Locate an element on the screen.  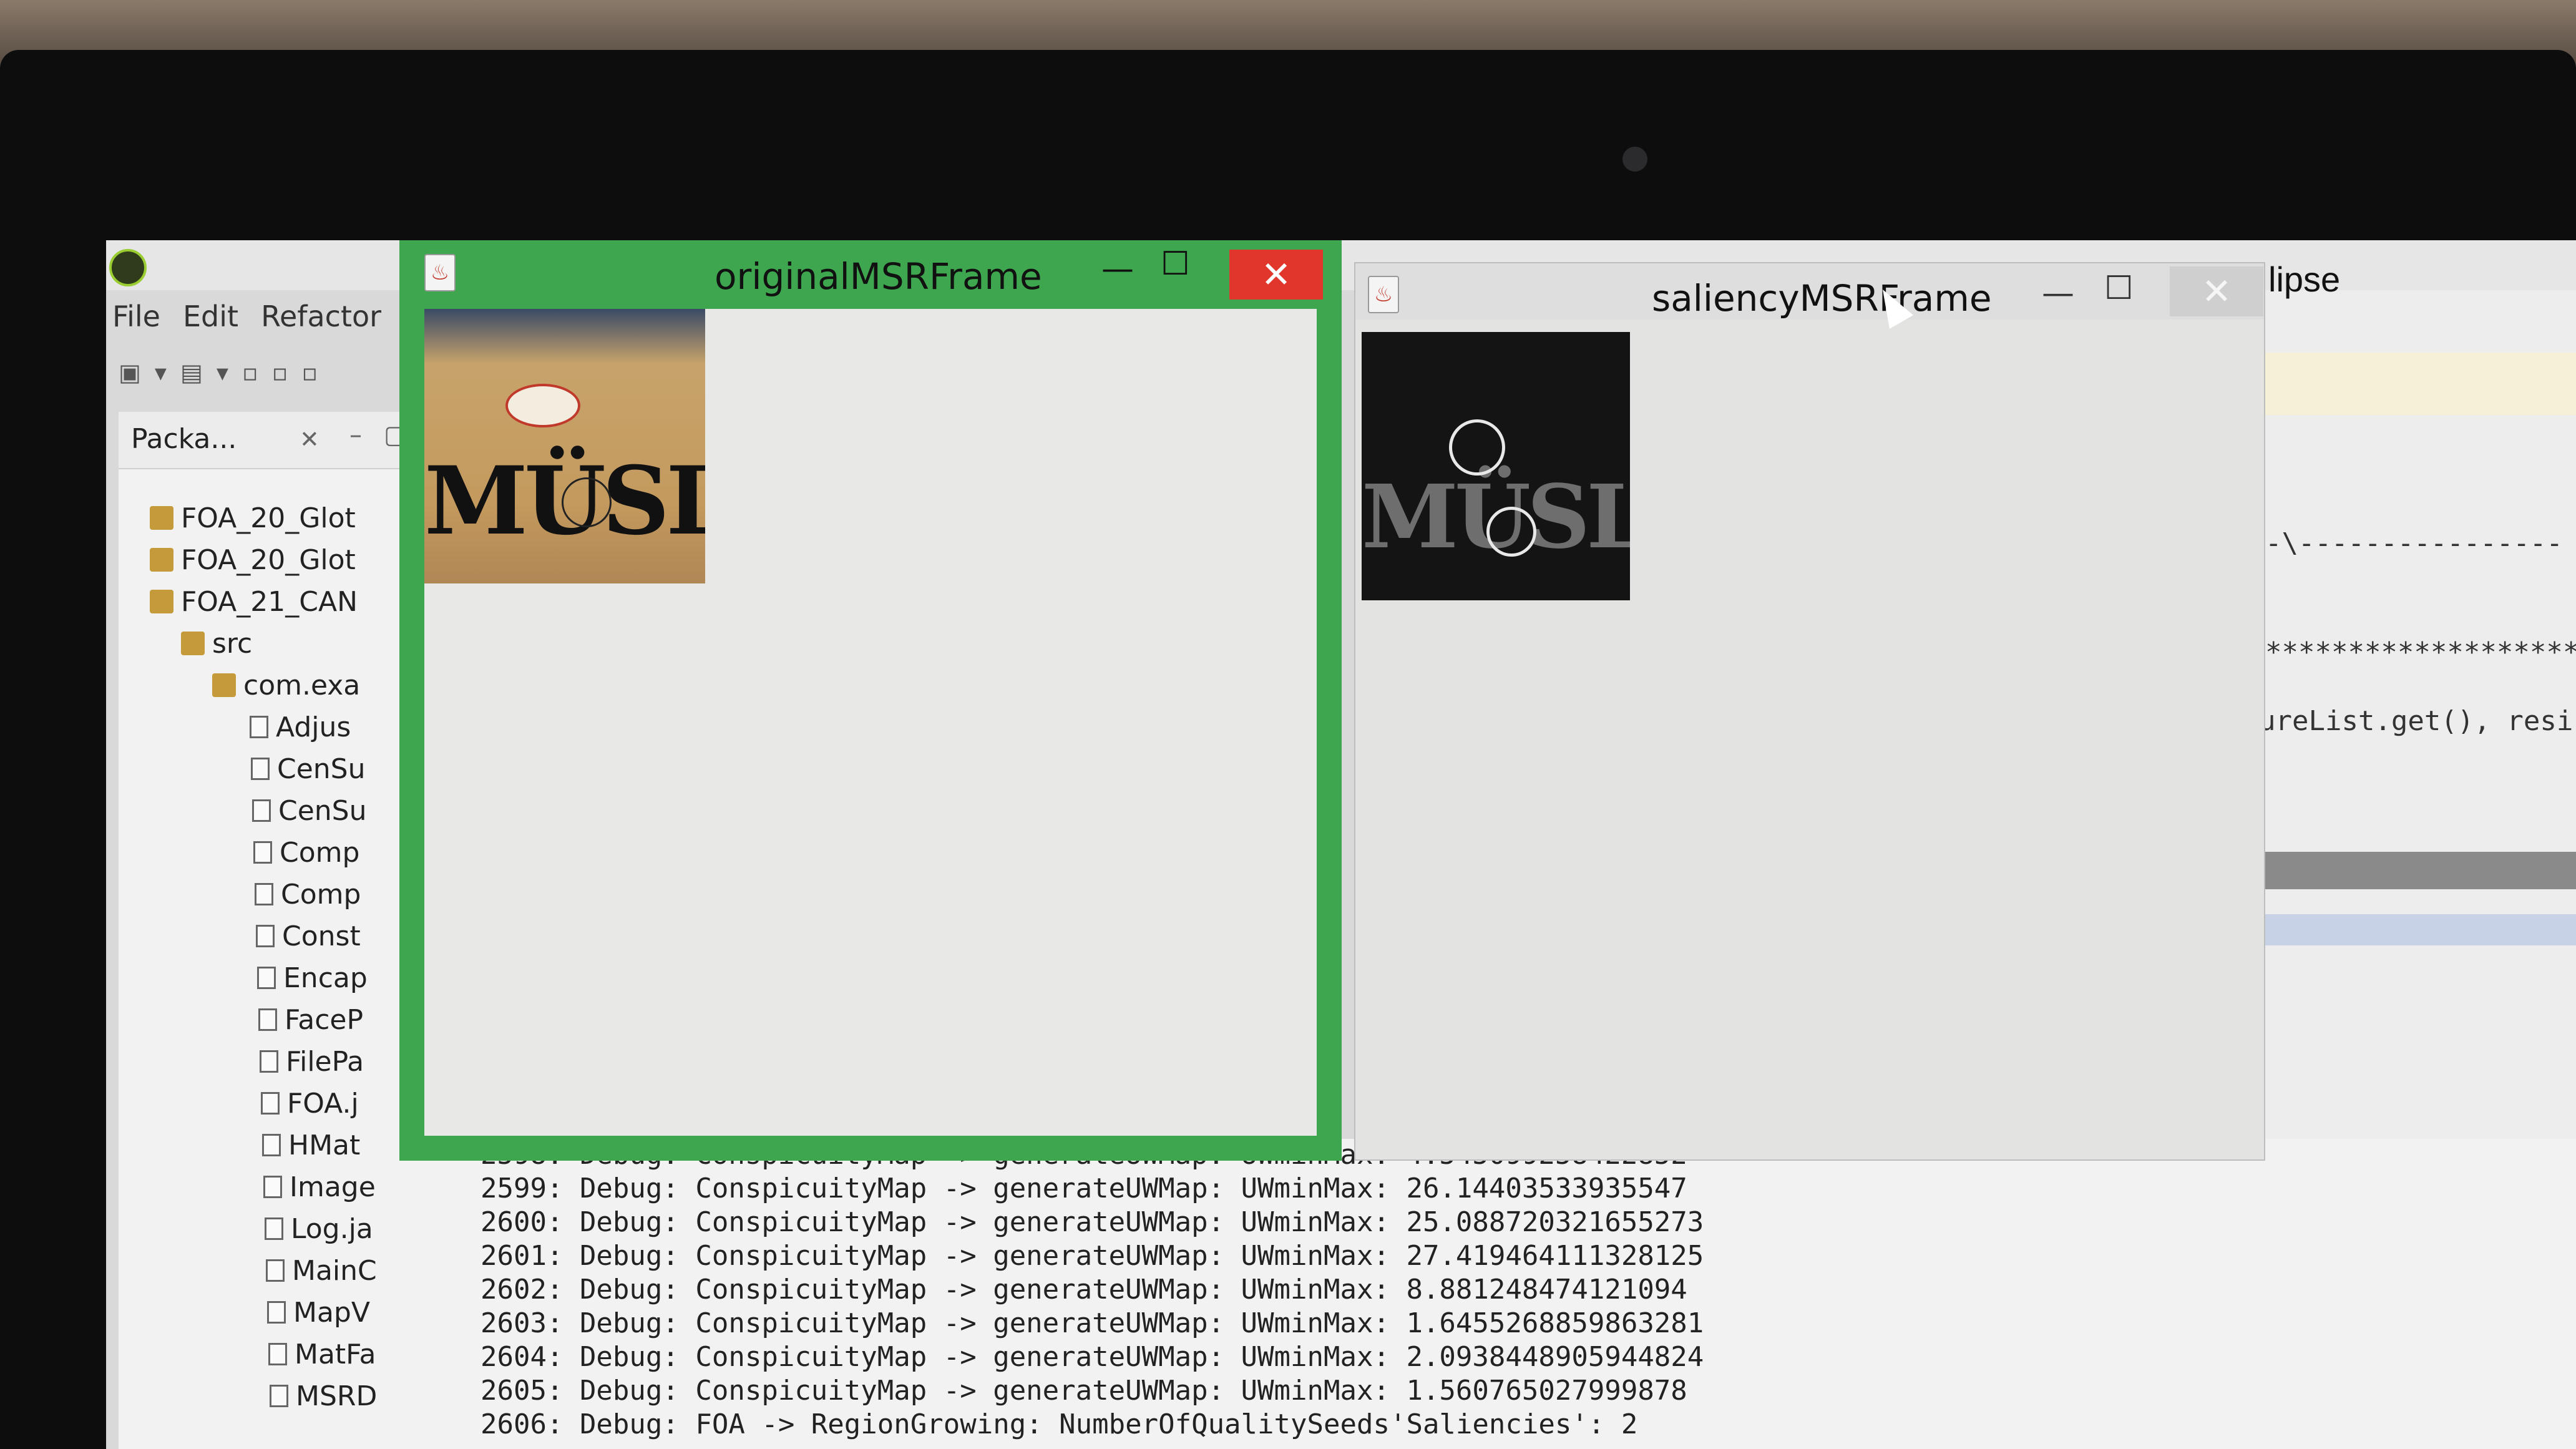
tree-item: FaceP is located at coordinates (310, 1019).